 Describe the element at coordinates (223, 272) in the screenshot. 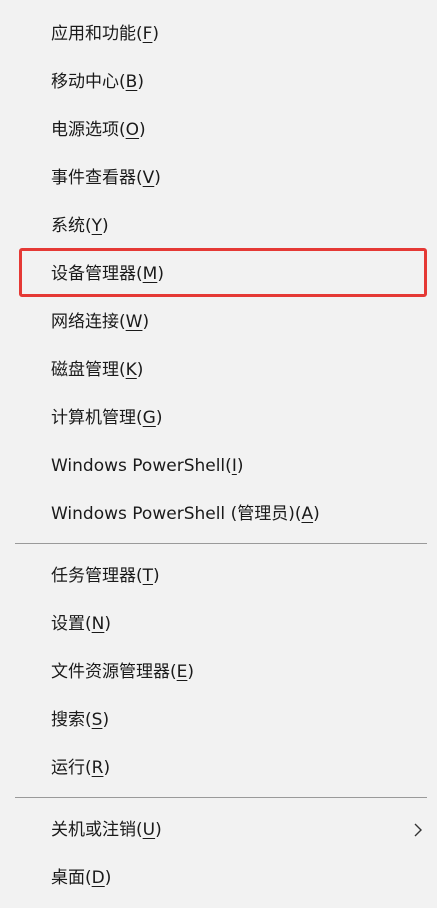

I see `highlight-annotation` at that location.